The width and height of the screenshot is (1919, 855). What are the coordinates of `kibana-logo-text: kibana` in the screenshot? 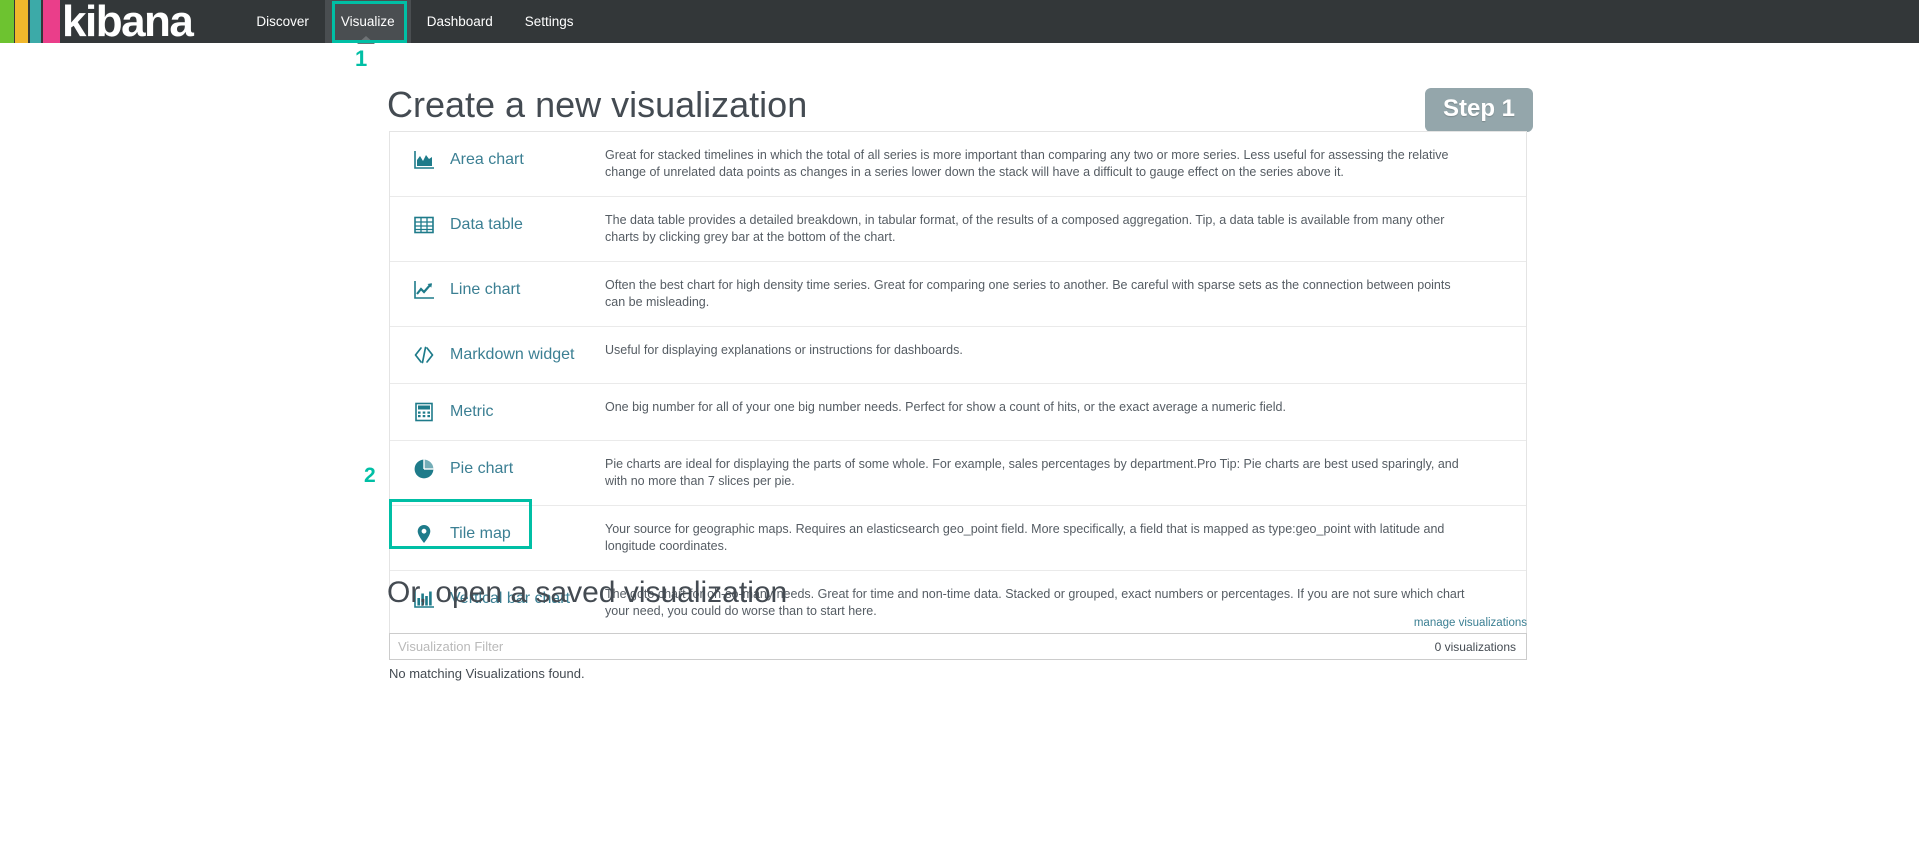 It's located at (128, 23).